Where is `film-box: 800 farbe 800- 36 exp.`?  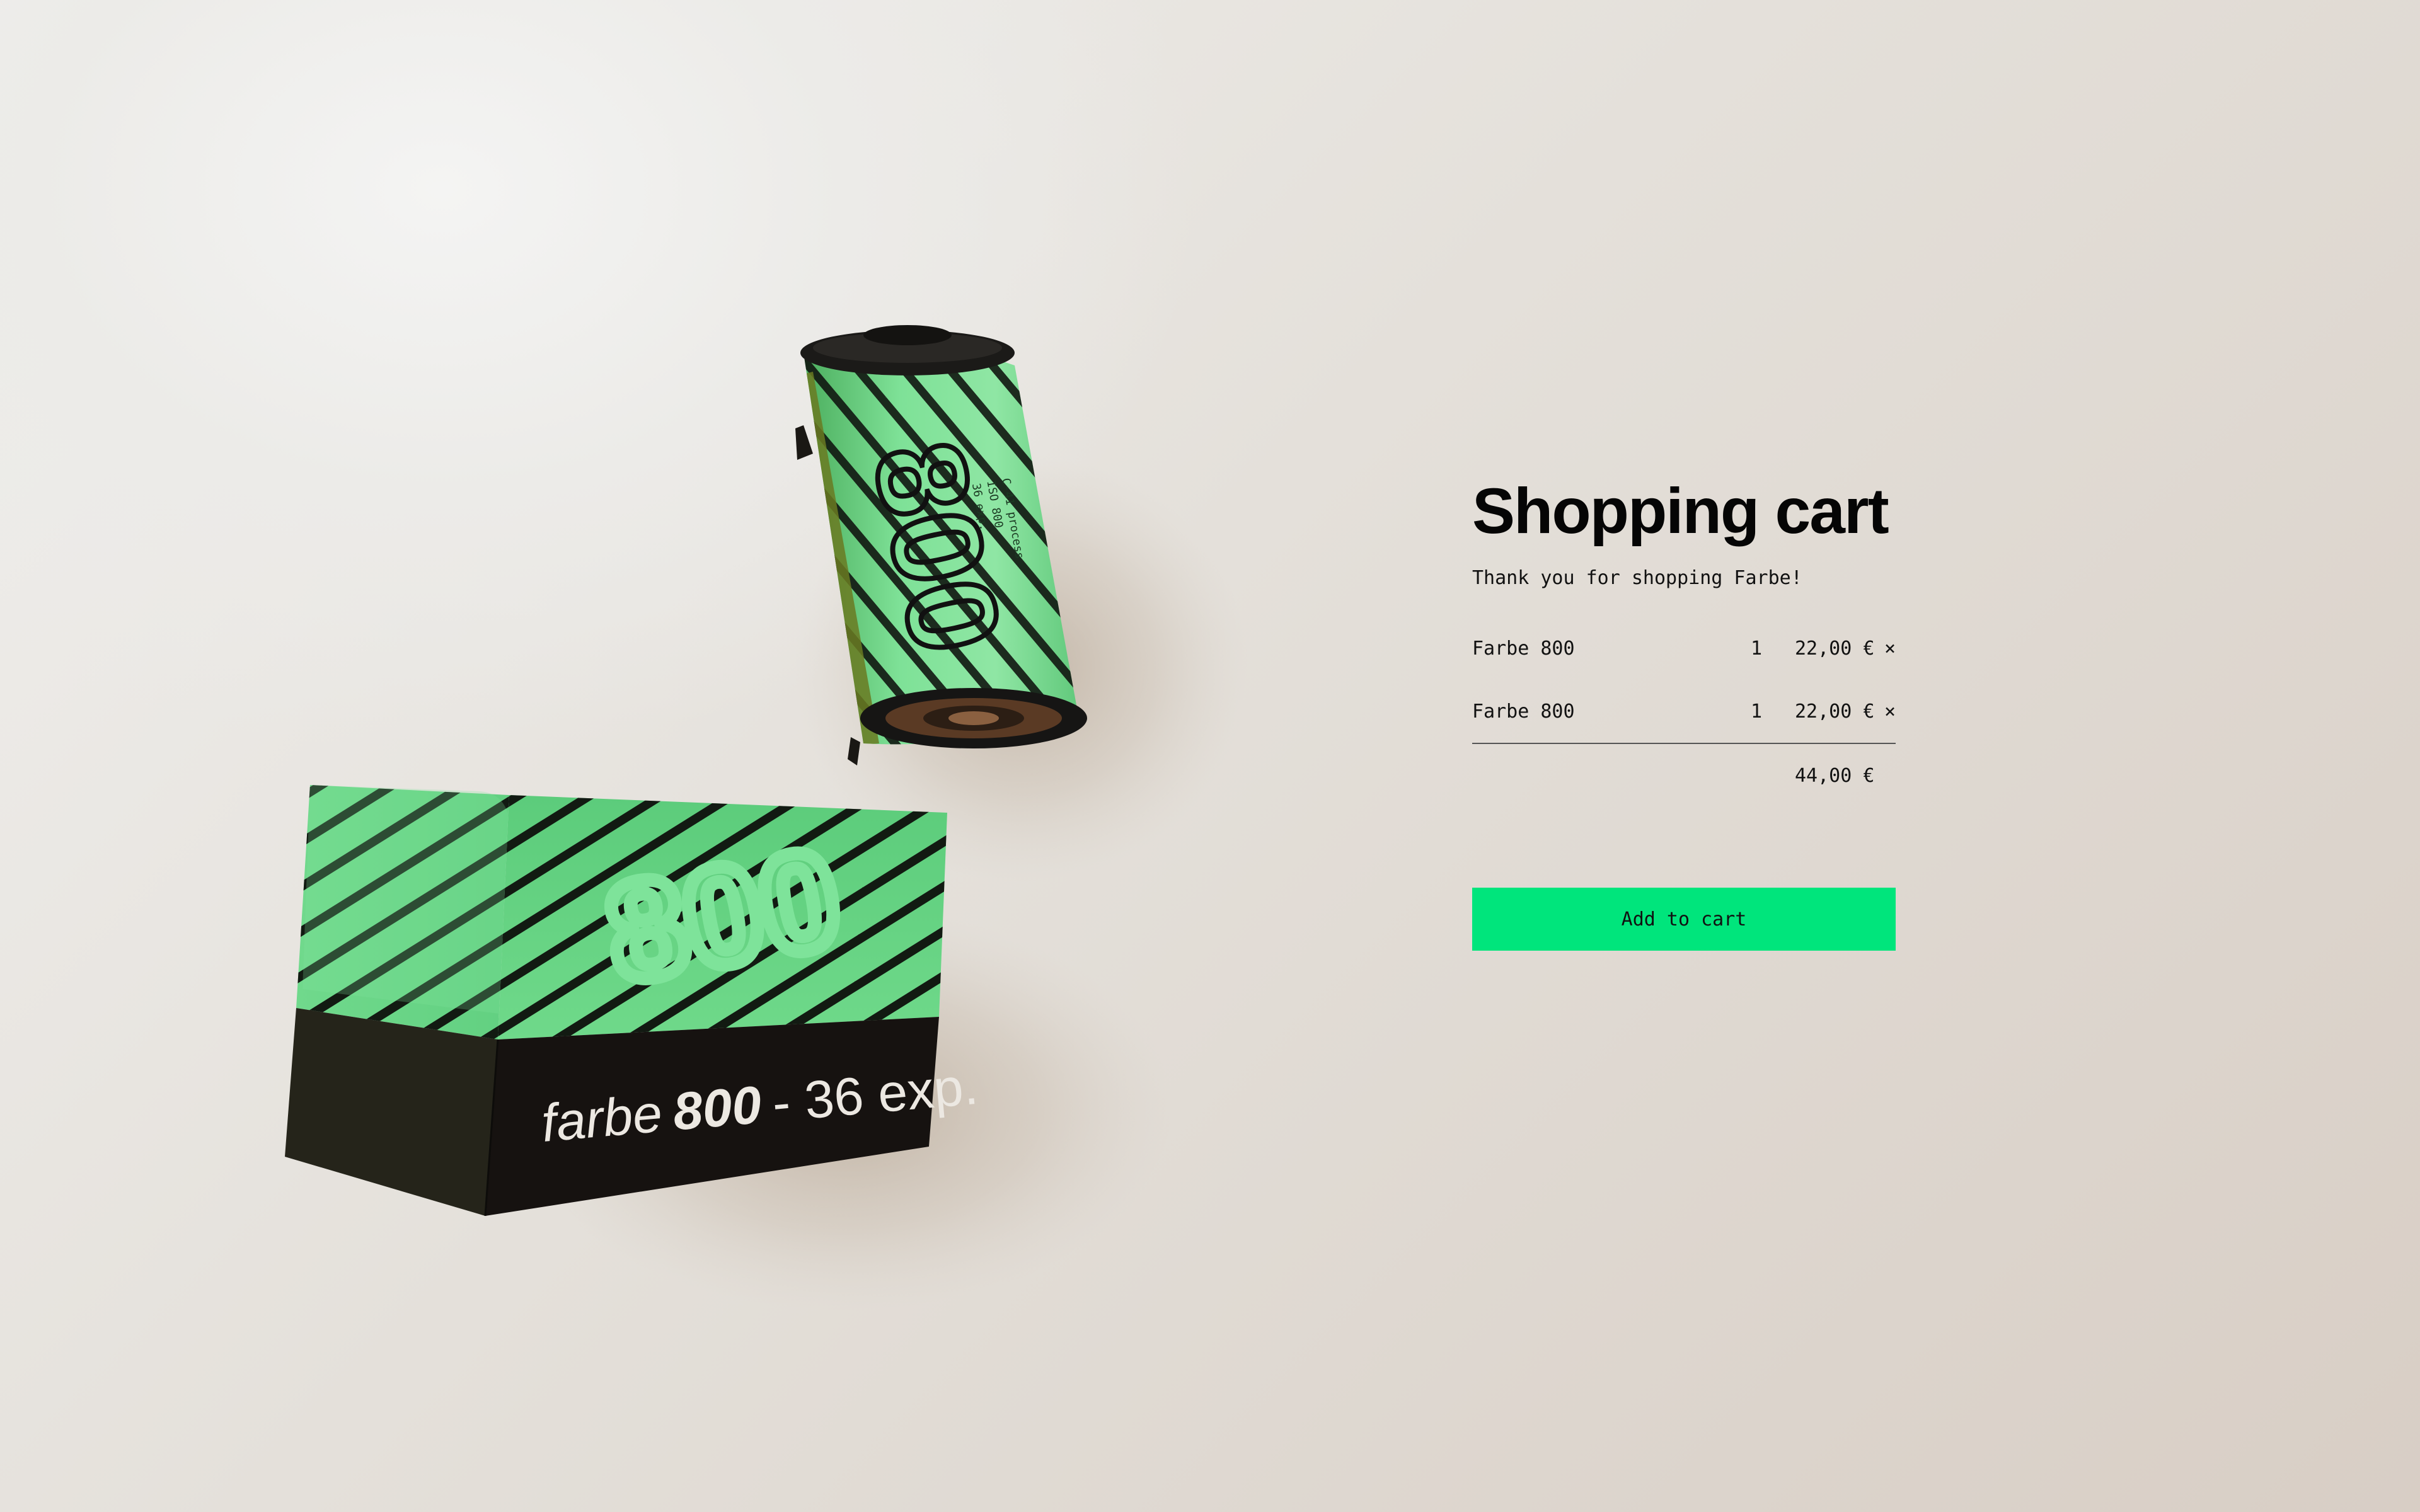 film-box: 800 farbe 800- 36 exp. is located at coordinates (632, 1001).